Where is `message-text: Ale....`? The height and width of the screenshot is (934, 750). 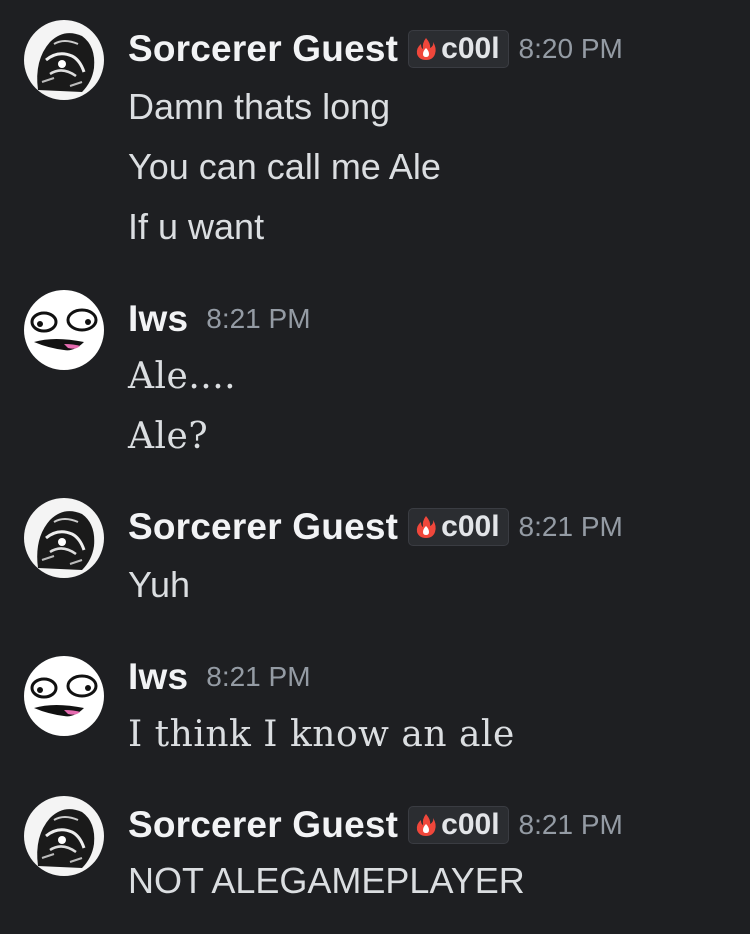 message-text: Ale.... is located at coordinates (182, 376).